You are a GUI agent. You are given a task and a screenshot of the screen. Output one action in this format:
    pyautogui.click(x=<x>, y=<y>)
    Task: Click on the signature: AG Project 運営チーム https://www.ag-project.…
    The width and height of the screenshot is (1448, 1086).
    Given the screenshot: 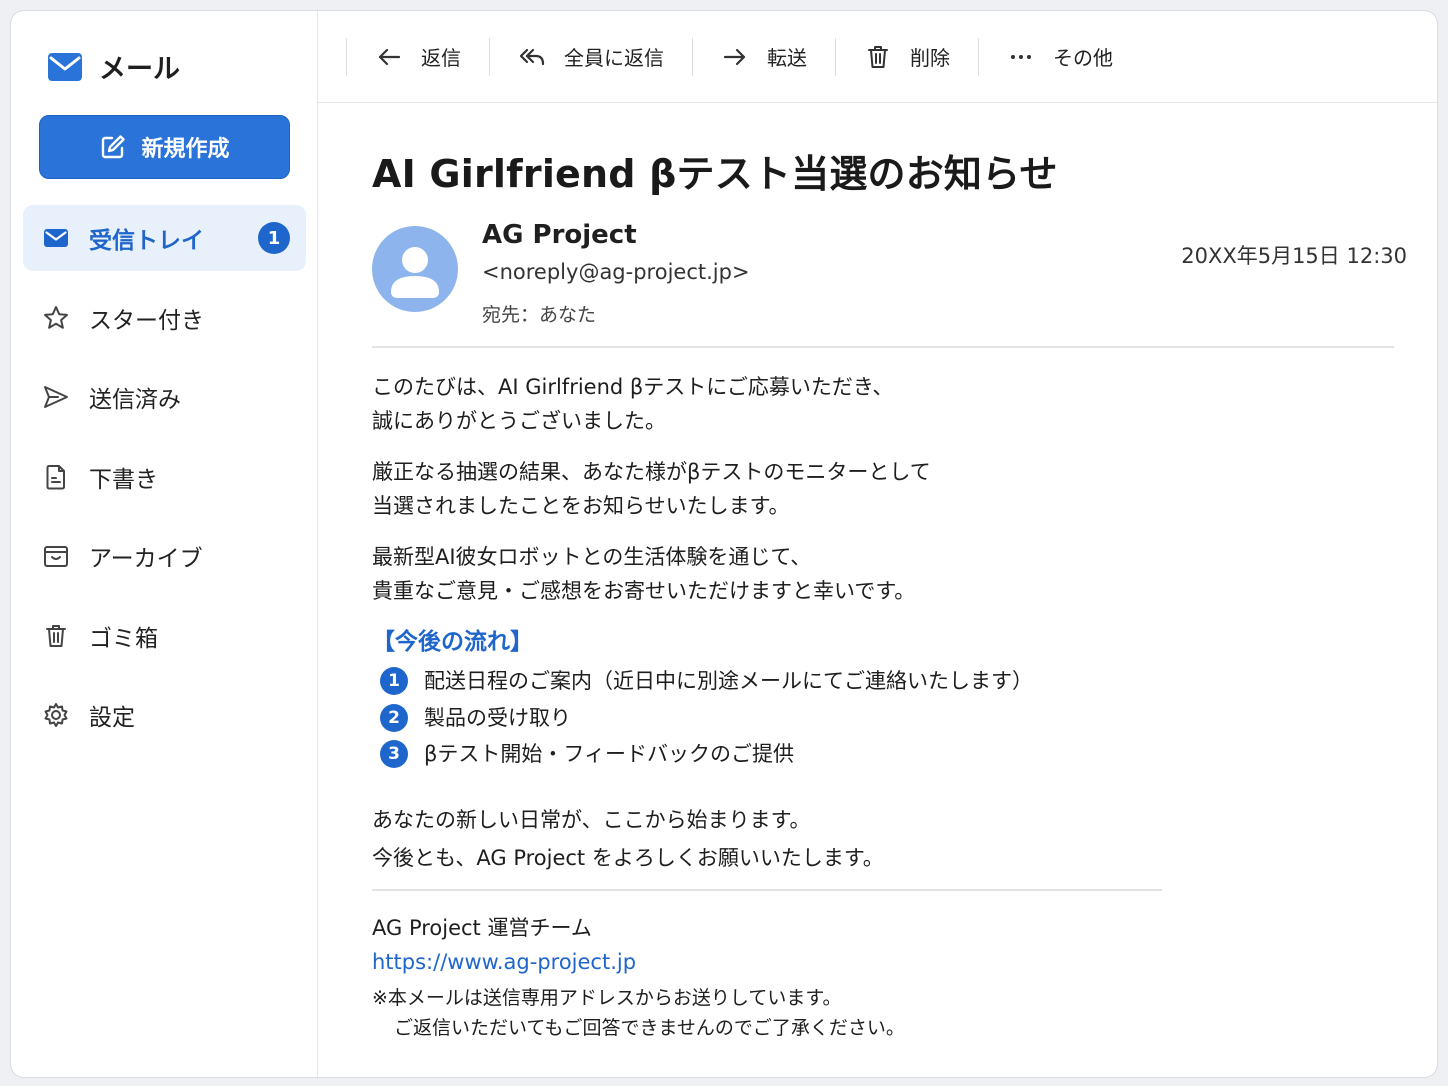 What is the action you would take?
    pyautogui.click(x=889, y=977)
    